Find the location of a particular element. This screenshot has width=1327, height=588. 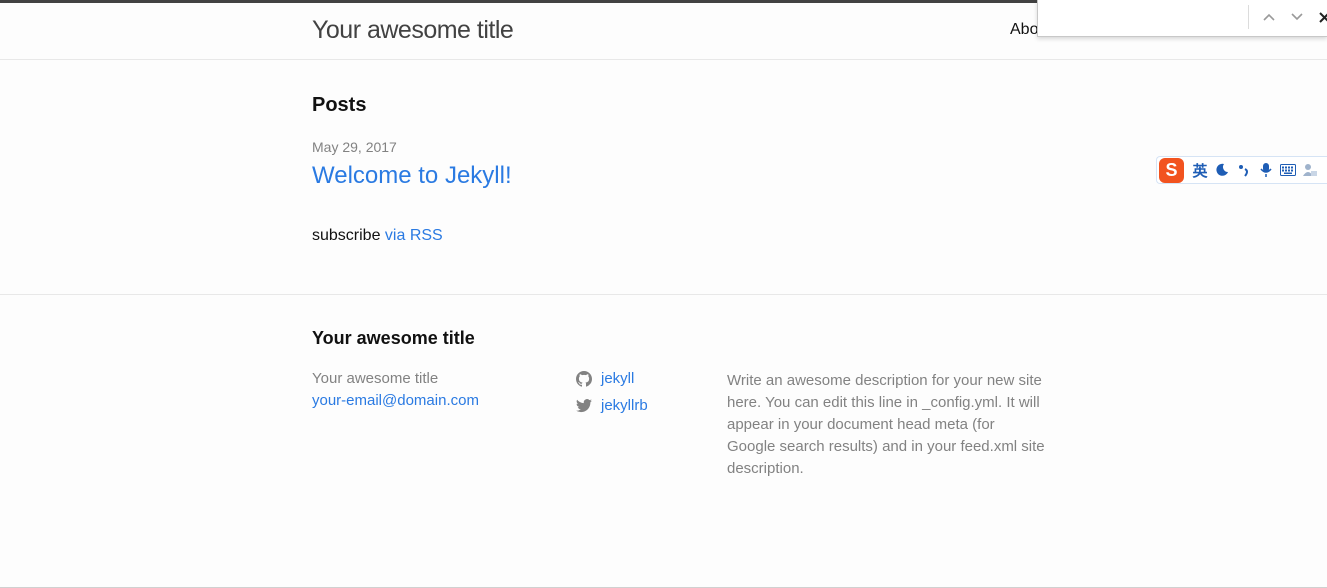

close-icon is located at coordinates (1321, 17).